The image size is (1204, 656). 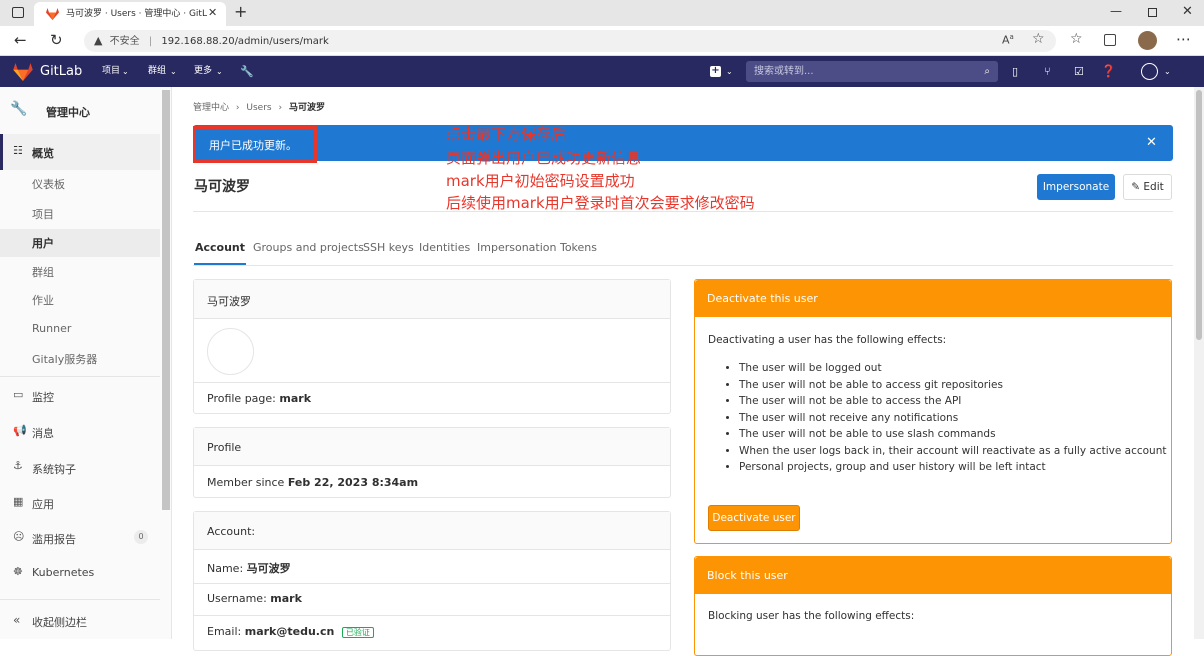 I want to click on tab-groups-projects: Groups and projects, so click(x=308, y=247).